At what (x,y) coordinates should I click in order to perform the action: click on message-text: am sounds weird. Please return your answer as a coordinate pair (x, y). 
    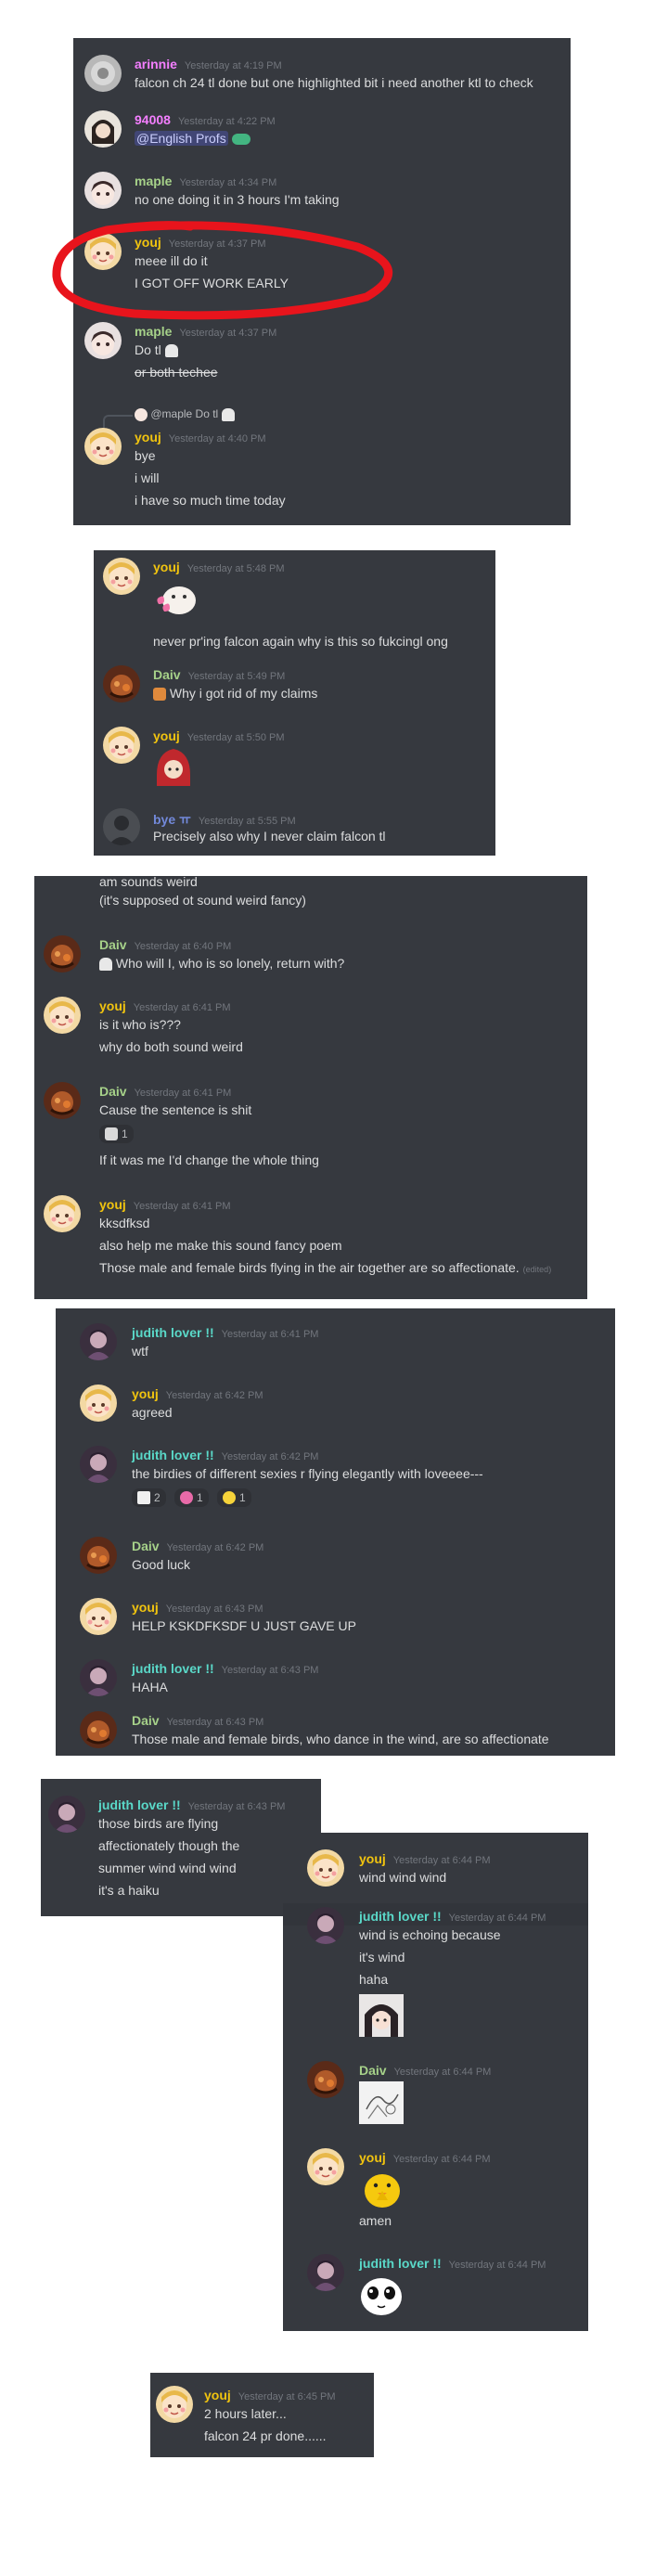
    Looking at the image, I should click on (148, 882).